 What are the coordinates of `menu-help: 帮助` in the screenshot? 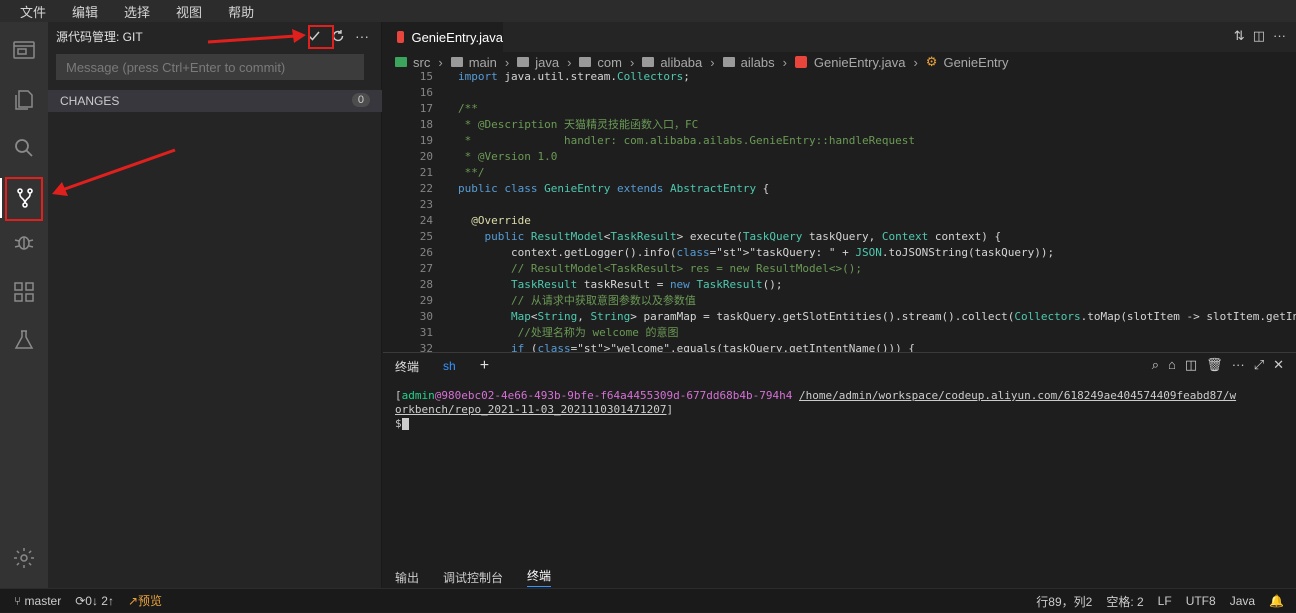 It's located at (241, 11).